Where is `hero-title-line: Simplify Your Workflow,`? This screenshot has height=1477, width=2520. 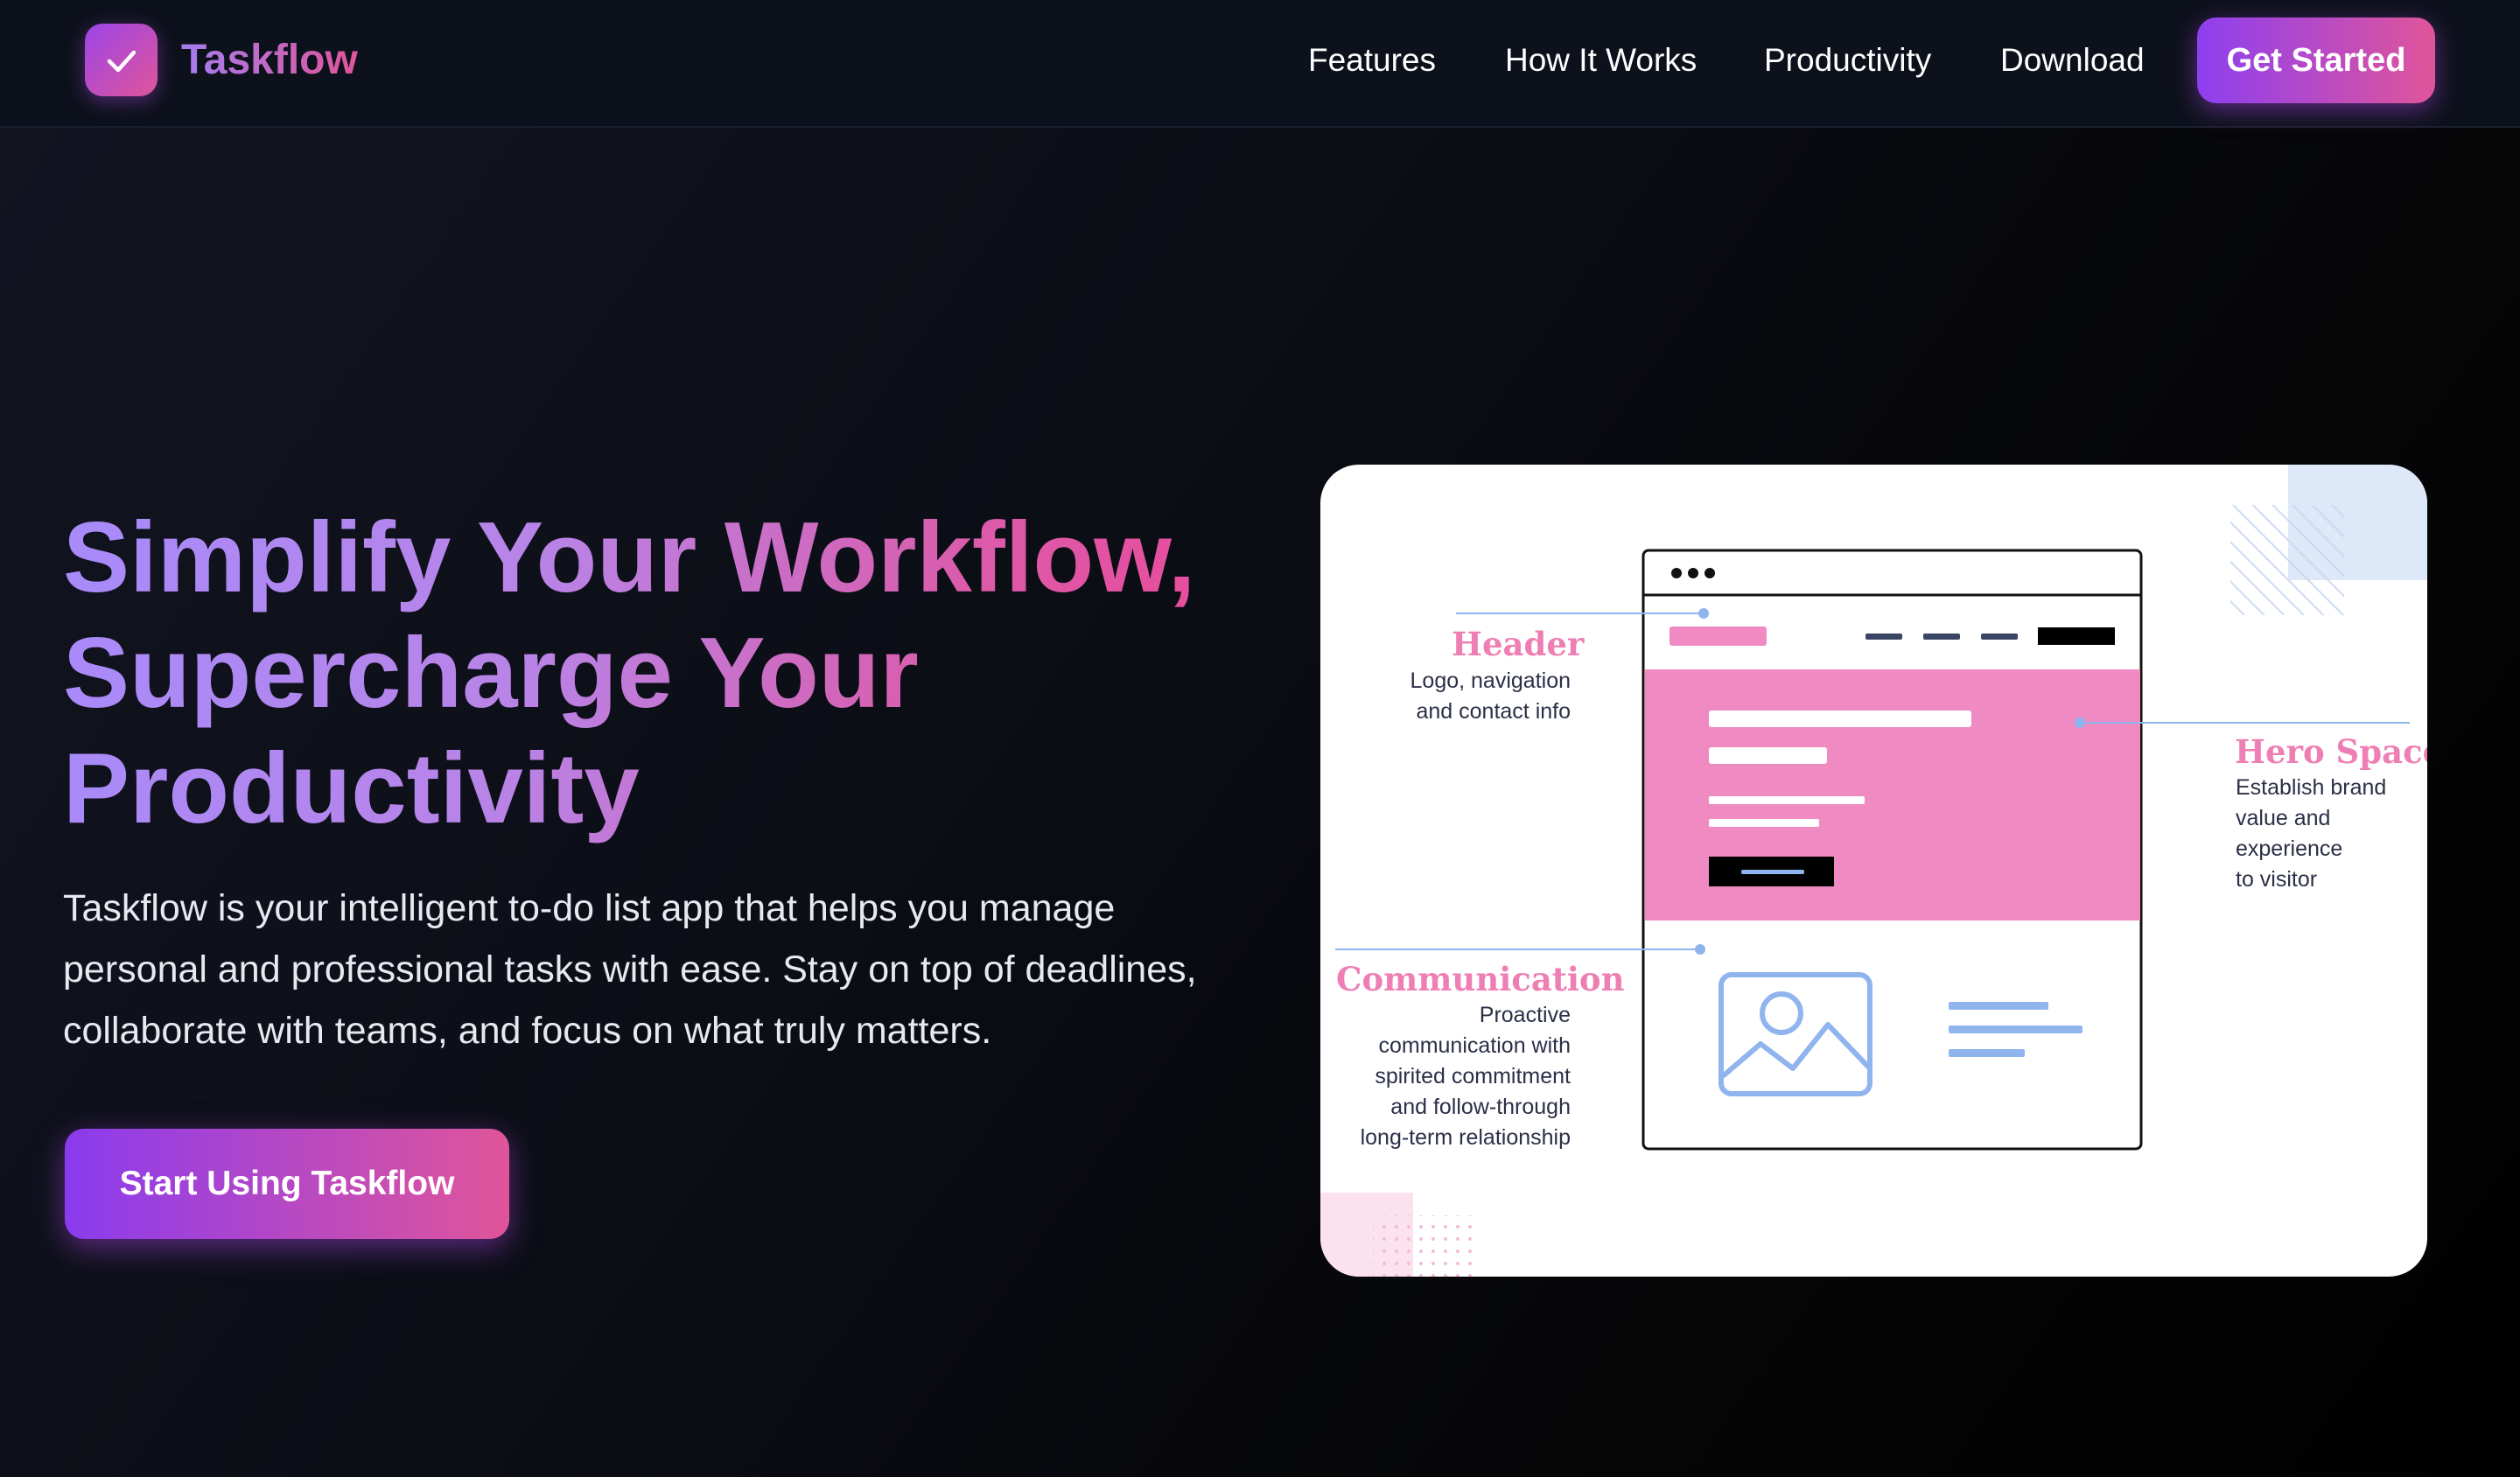 hero-title-line: Simplify Your Workflow, is located at coordinates (629, 557).